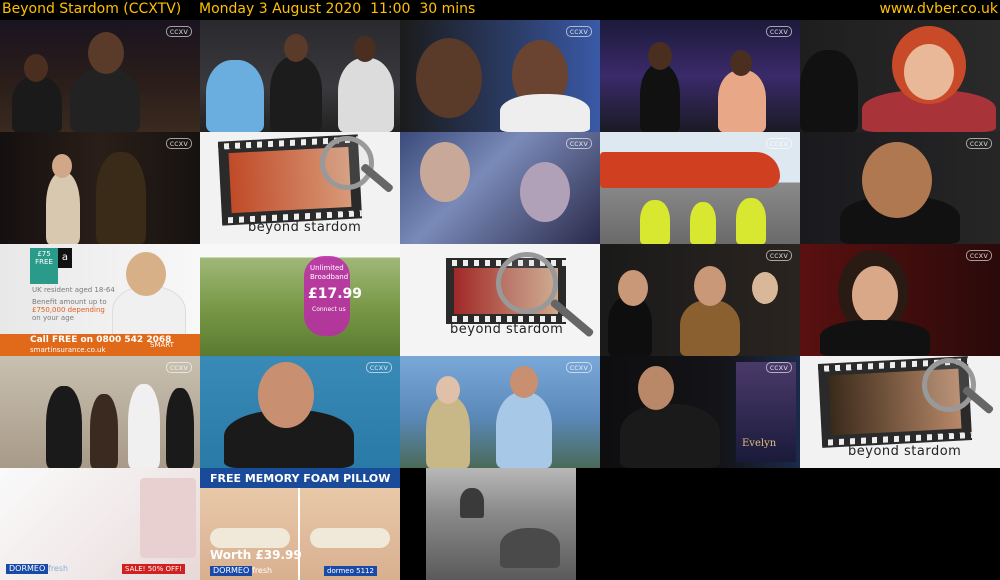 This screenshot has height=580, width=1000. I want to click on thumbnail-r3c5: ccxv, so click(900, 300).